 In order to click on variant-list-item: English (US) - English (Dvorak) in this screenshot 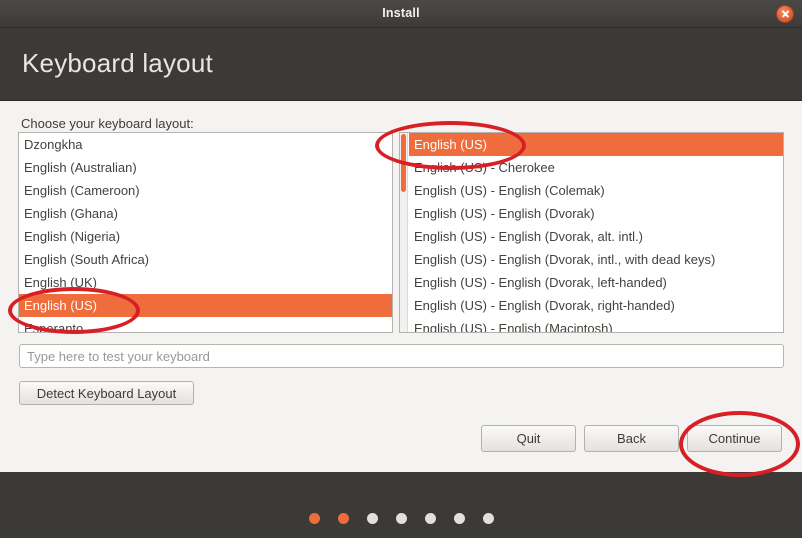, I will do `click(596, 213)`.